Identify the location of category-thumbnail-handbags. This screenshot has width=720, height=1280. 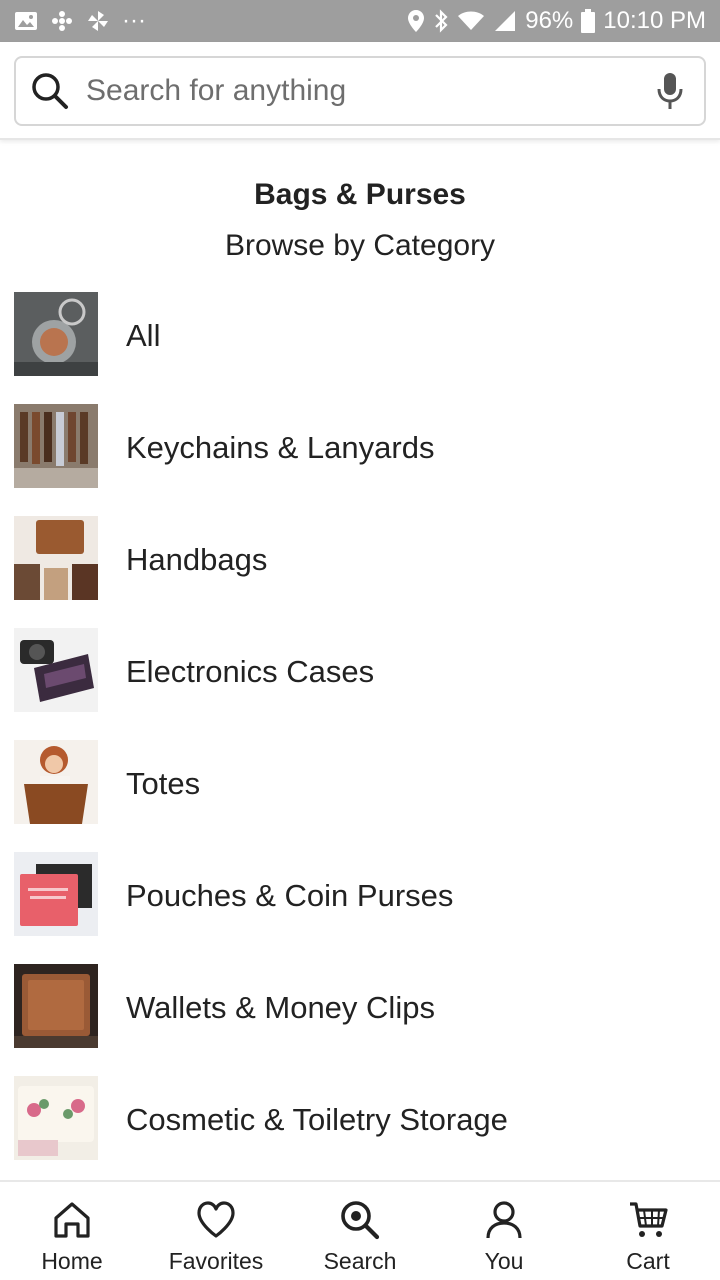
(56, 558).